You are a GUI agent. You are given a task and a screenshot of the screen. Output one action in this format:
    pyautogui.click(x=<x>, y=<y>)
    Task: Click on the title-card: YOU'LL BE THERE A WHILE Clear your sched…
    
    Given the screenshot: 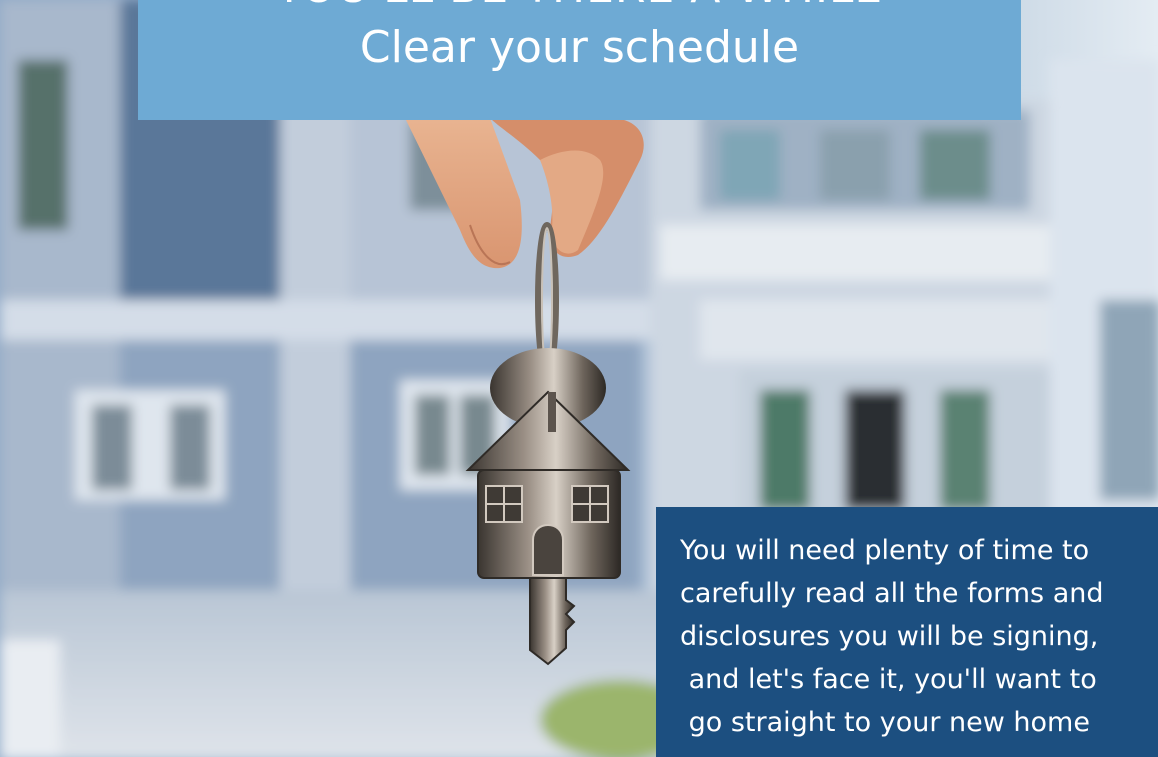 What is the action you would take?
    pyautogui.click(x=579, y=60)
    